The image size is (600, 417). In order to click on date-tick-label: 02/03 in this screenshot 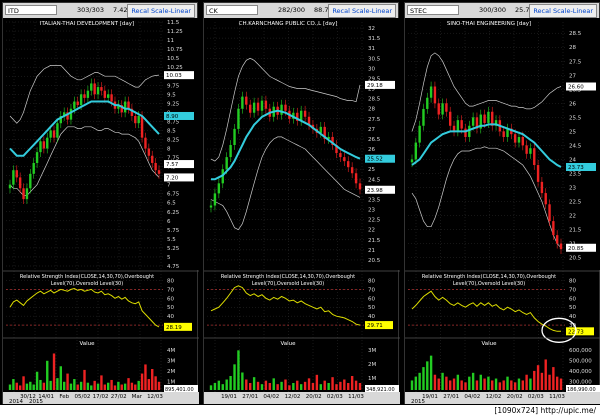, I will do `click(536, 397)`.